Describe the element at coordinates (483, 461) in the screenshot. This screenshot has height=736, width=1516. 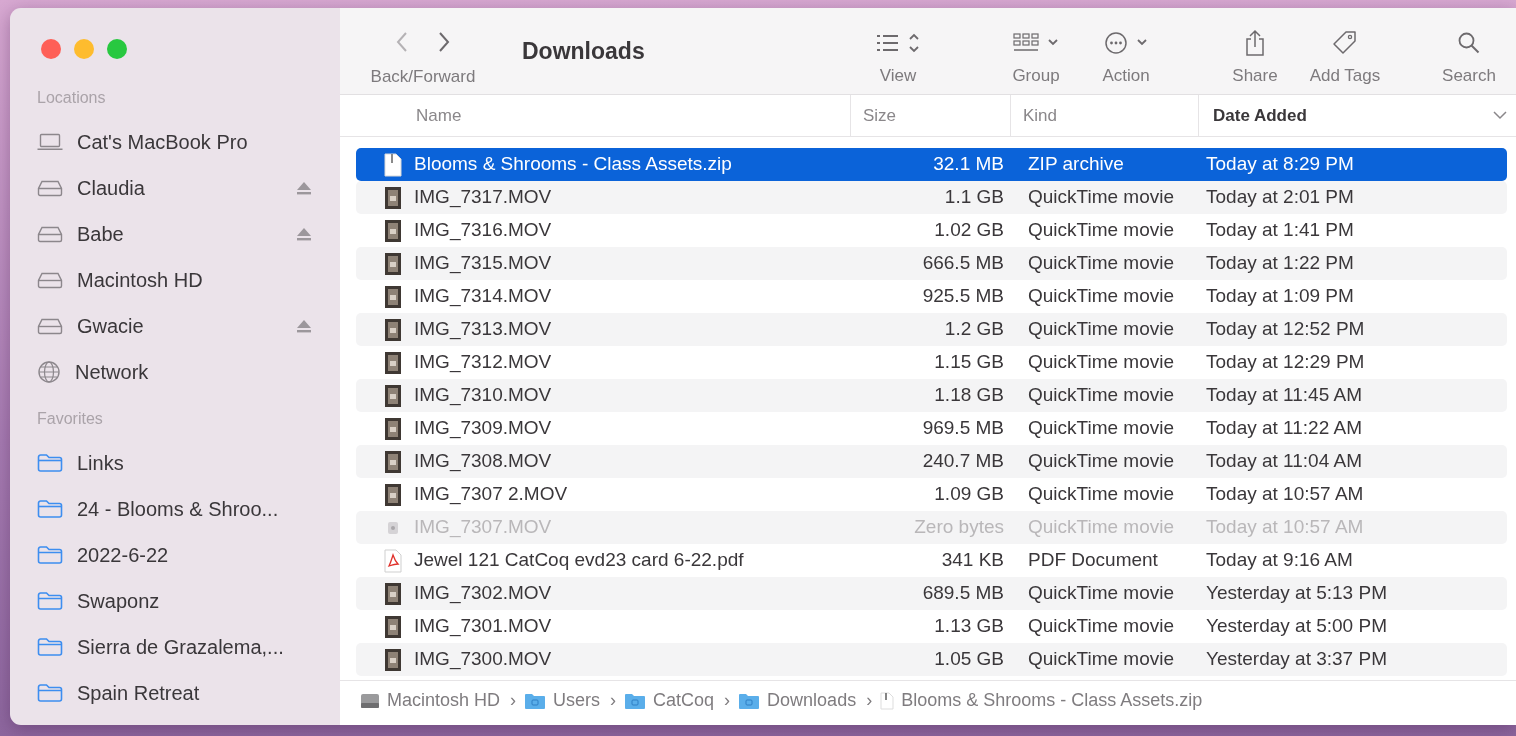
I see `file-name: IMG_7308.MOV` at that location.